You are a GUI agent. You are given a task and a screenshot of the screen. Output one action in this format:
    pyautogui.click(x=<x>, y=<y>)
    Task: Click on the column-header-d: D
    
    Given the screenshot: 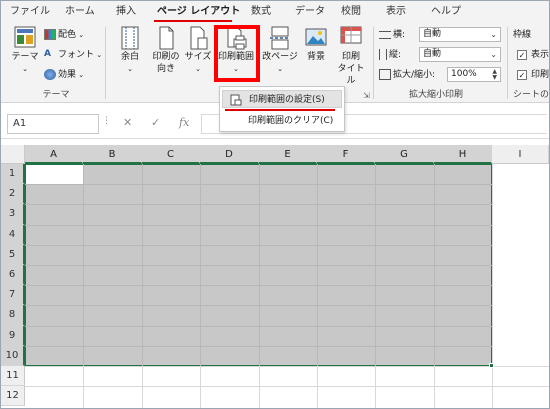 What is the action you would take?
    pyautogui.click(x=229, y=154)
    